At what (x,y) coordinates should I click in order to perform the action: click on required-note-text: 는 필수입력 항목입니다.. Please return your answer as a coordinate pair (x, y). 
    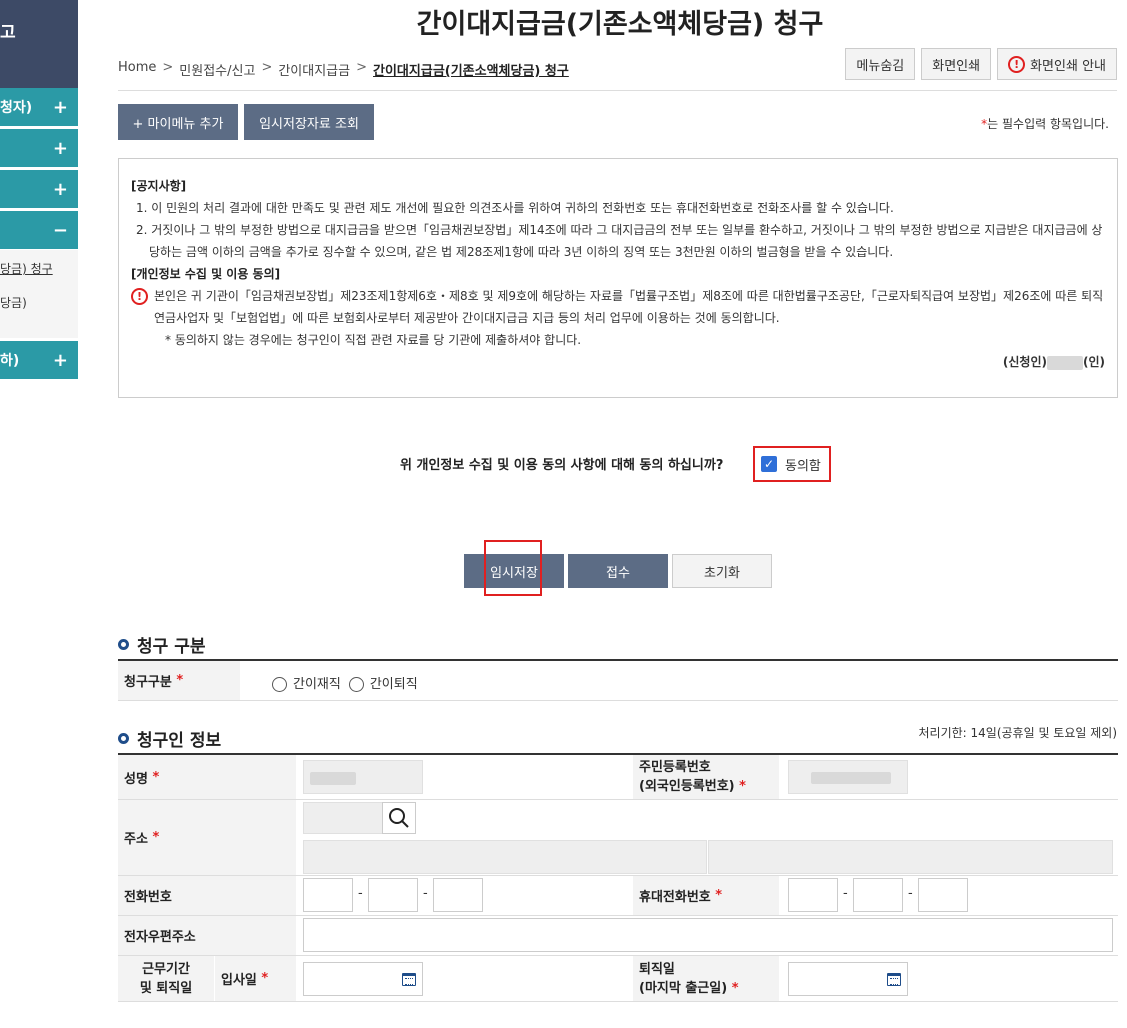
    Looking at the image, I should click on (1048, 124).